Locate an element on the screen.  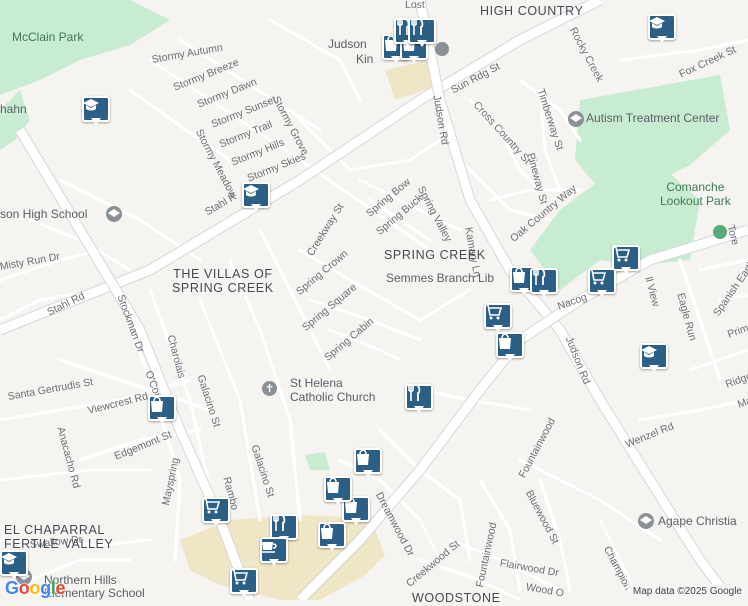
marker-cafe is located at coordinates (274, 552).